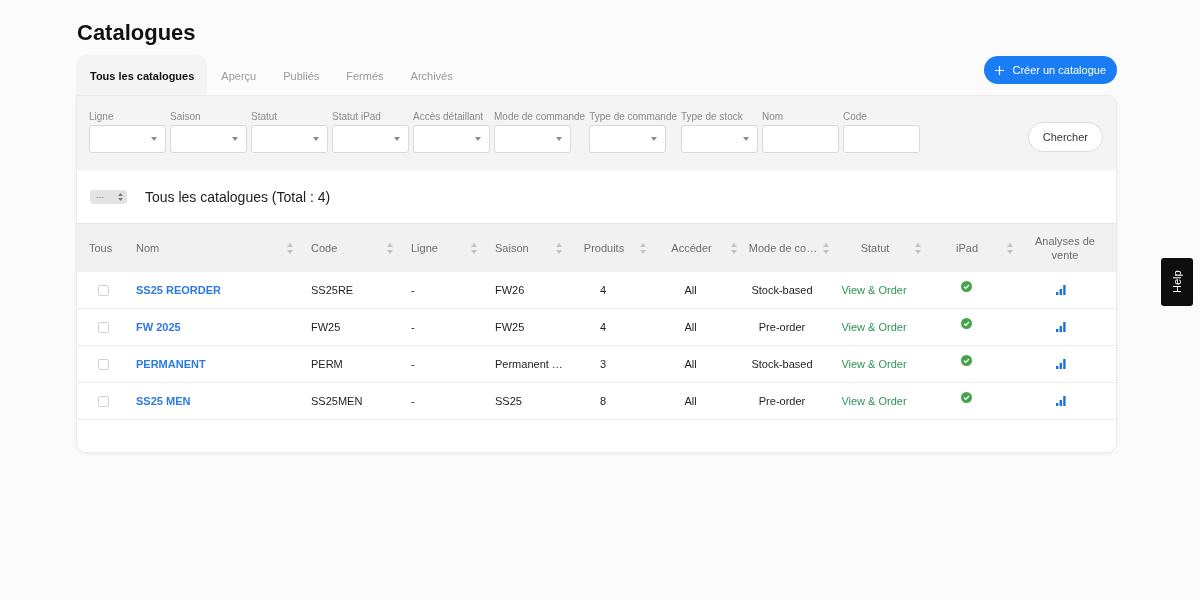 The width and height of the screenshot is (1200, 600). Describe the element at coordinates (120, 196) in the screenshot. I see `updown-icon` at that location.